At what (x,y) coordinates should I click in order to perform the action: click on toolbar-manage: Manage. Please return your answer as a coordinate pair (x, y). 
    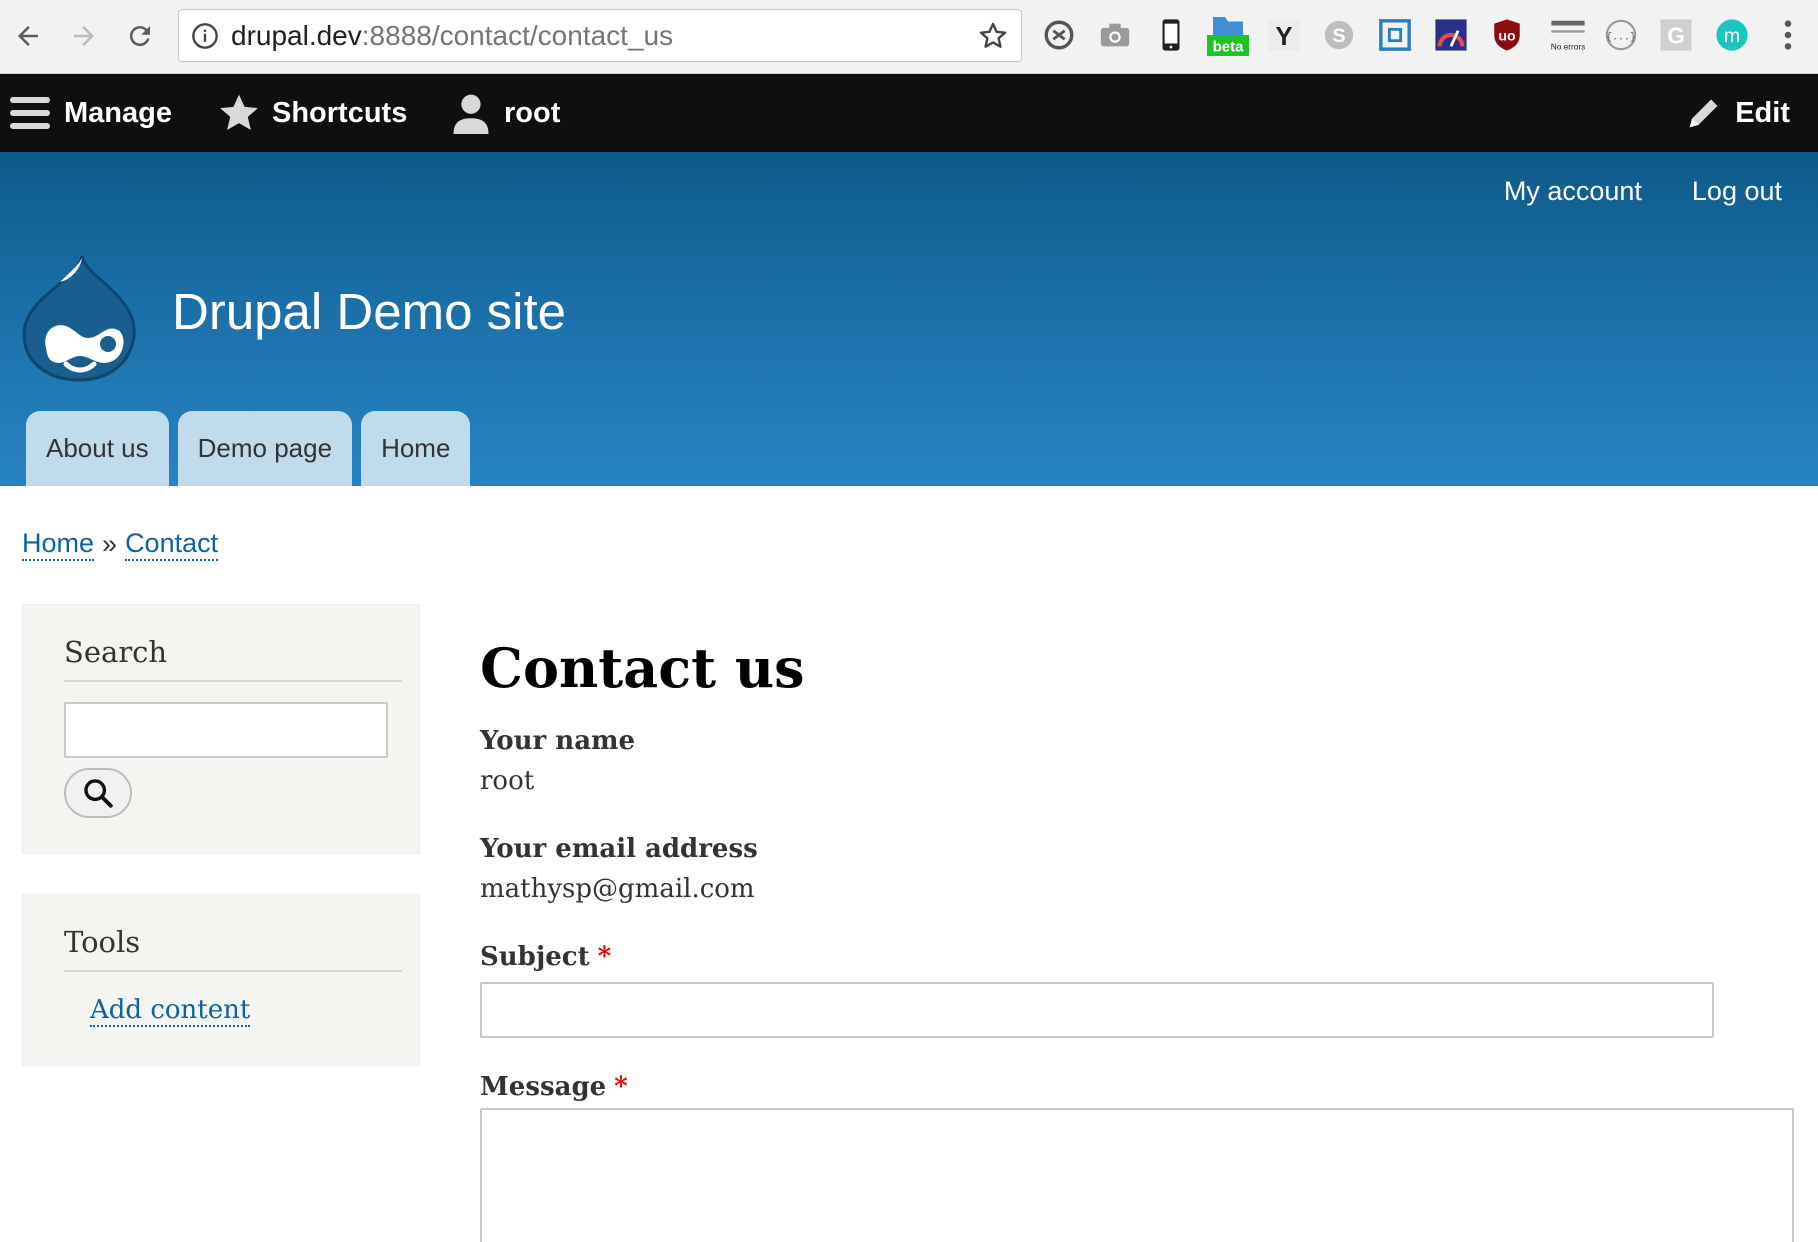
    Looking at the image, I should click on (91, 113).